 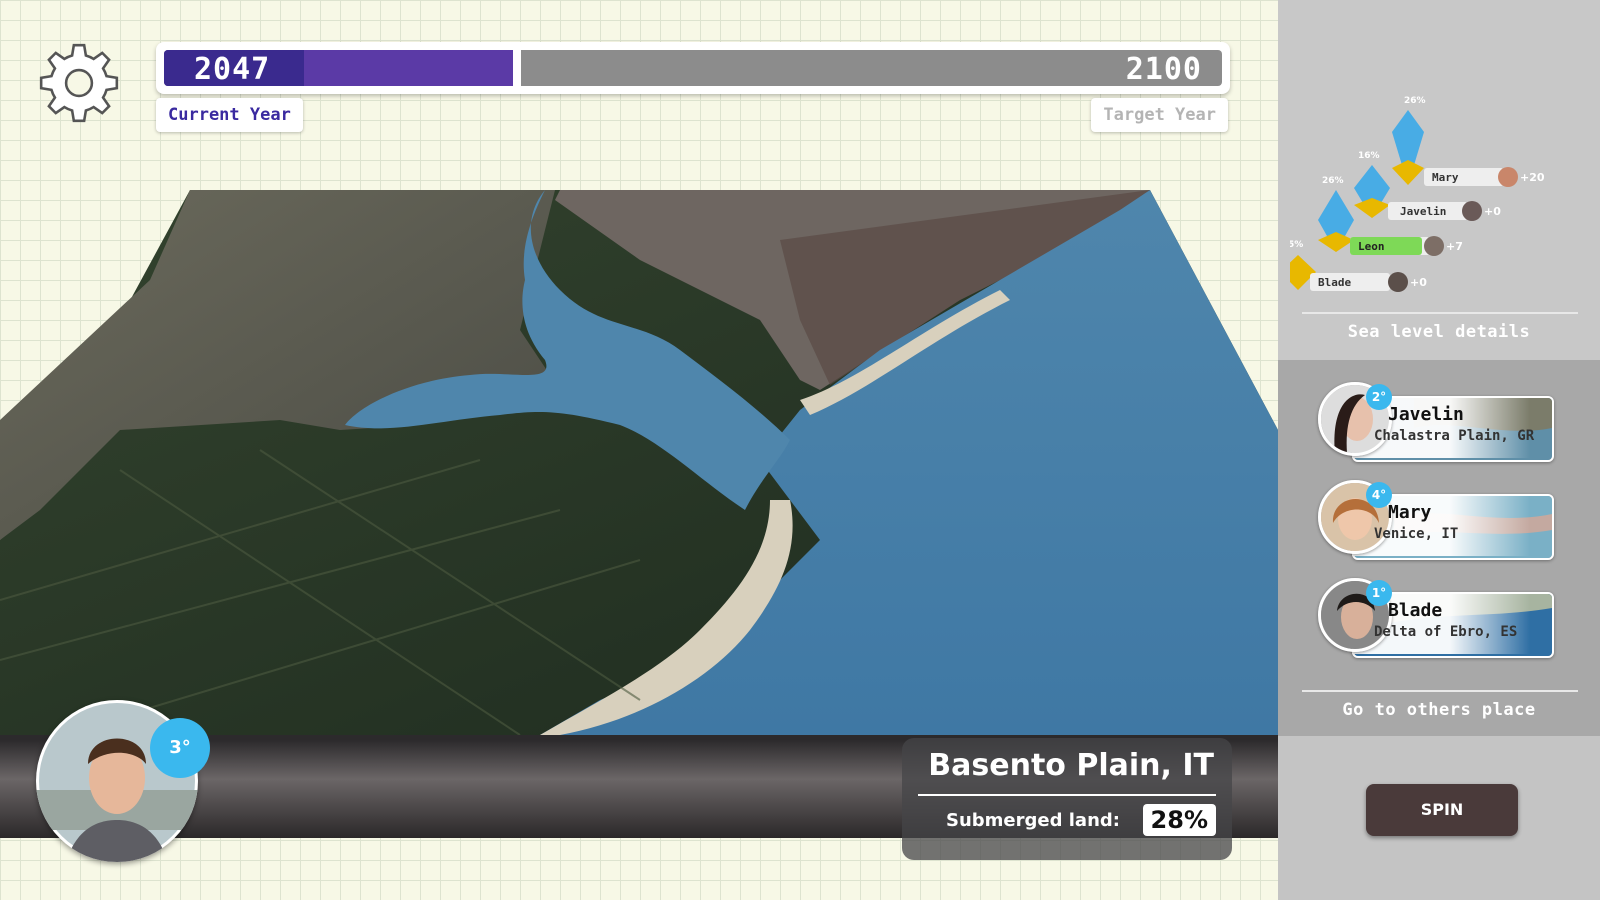 What do you see at coordinates (1371, 246) in the screenshot?
I see `sea-level-name: Leon` at bounding box center [1371, 246].